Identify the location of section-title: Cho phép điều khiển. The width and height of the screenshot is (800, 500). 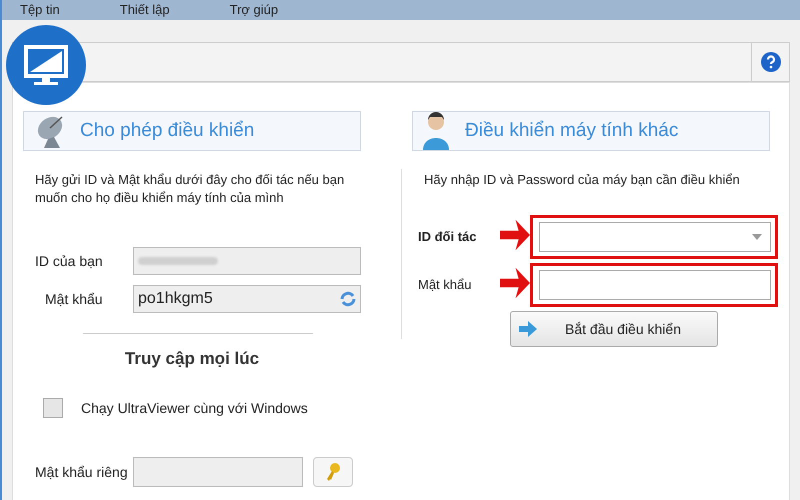
(167, 130).